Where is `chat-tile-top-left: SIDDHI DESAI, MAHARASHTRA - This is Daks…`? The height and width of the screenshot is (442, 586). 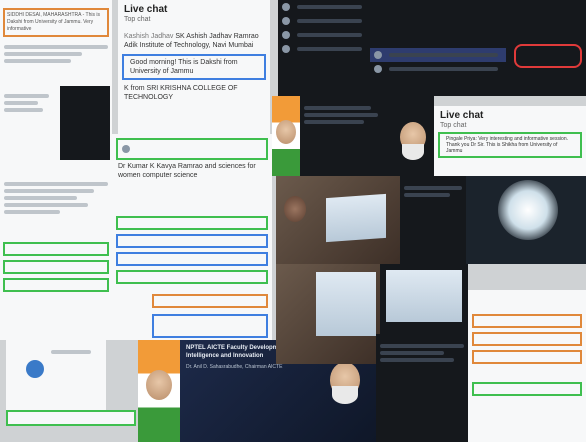
chat-tile-top-left: SIDDHI DESAI, MAHARASHTRA - This is Daks… is located at coordinates (56, 41).